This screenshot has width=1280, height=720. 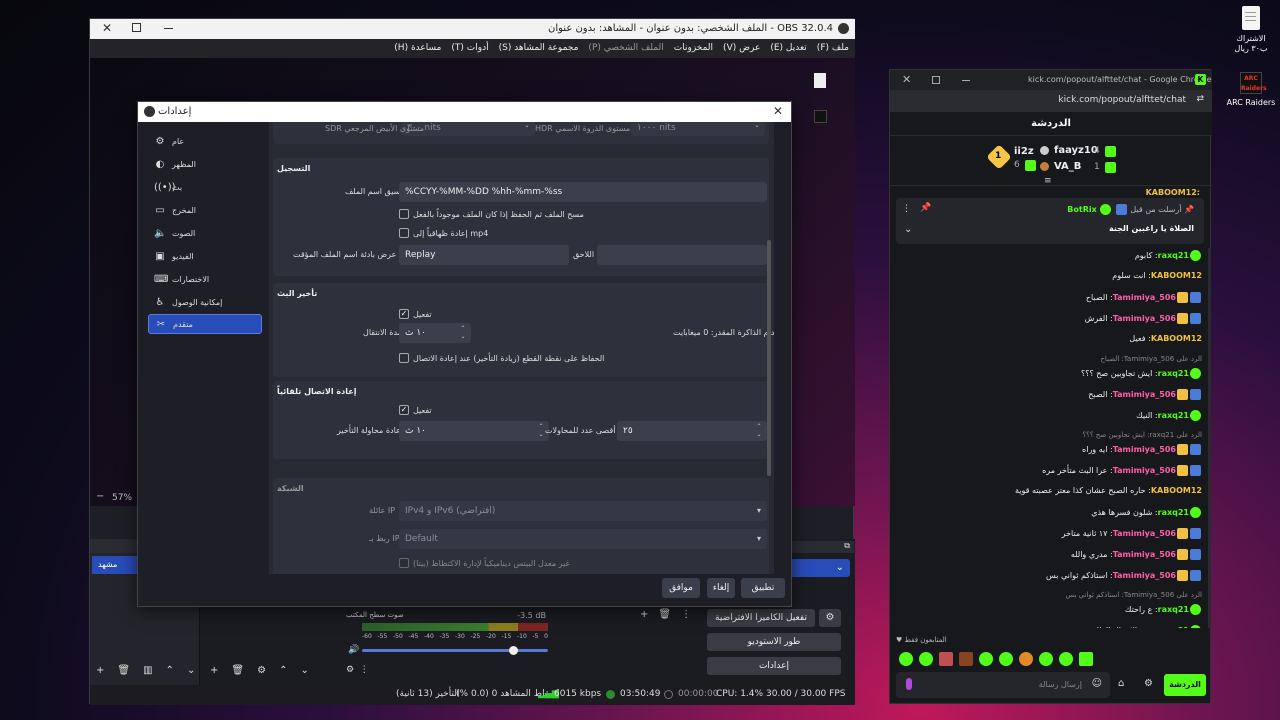 I want to click on chat-message: 506_Tamimiya: ١٧ ثانية متاخر, so click(x=1132, y=533).